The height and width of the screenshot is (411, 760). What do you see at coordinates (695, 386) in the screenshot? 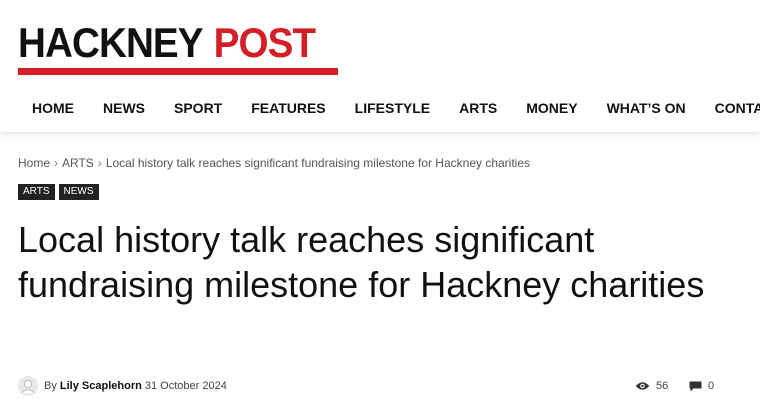
I see `comment-icon` at bounding box center [695, 386].